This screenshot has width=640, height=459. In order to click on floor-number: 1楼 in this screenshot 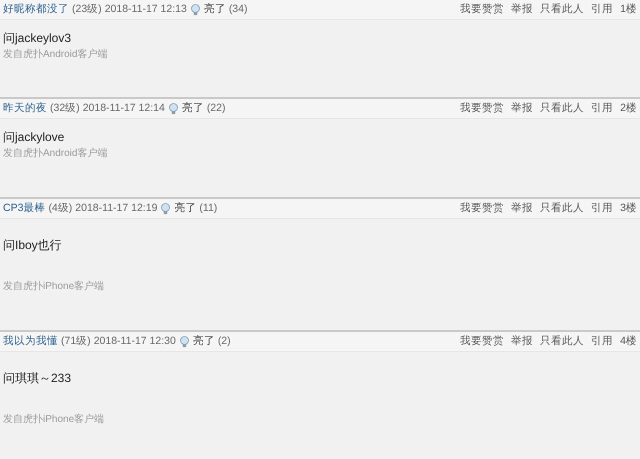, I will do `click(628, 9)`.